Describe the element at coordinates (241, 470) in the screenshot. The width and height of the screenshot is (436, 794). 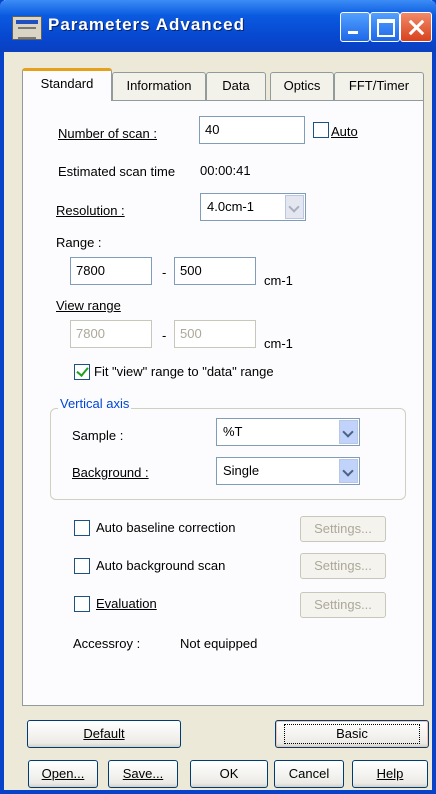
I see `background-value: Single` at that location.